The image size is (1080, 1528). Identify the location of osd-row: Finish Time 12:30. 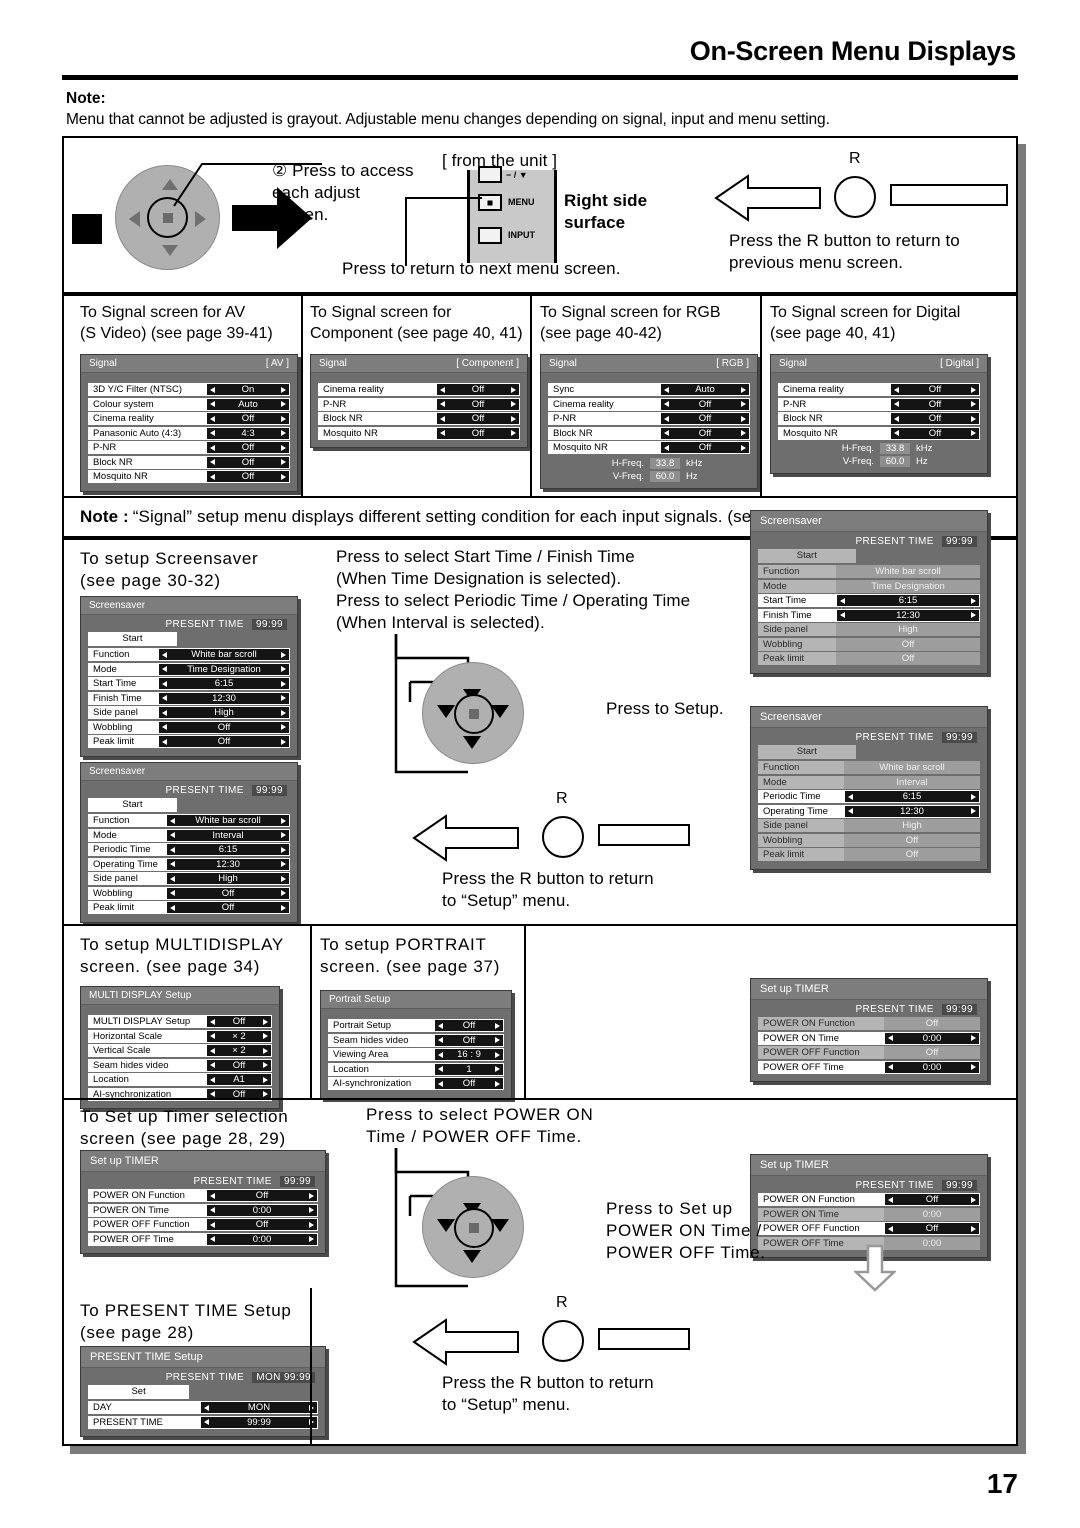
(189, 698).